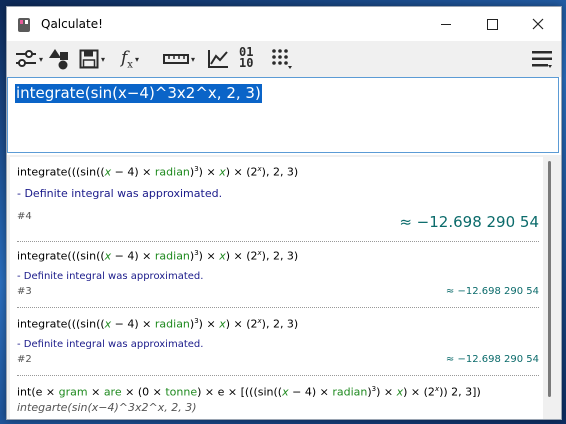 Image resolution: width=566 pixels, height=424 pixels. I want to click on binary-icon-bottom: 10, so click(246, 63).